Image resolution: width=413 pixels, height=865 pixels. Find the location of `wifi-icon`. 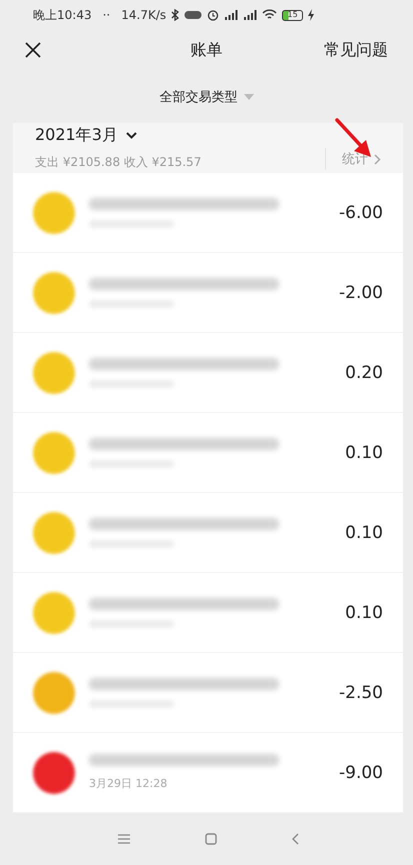

wifi-icon is located at coordinates (270, 15).